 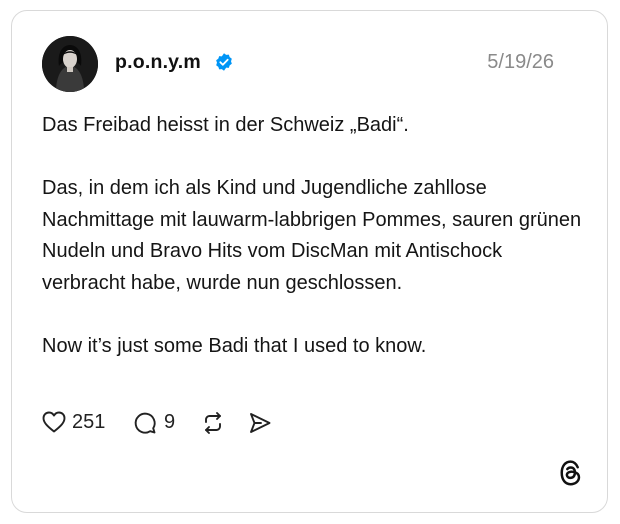 I want to click on send-icon, so click(x=260, y=423).